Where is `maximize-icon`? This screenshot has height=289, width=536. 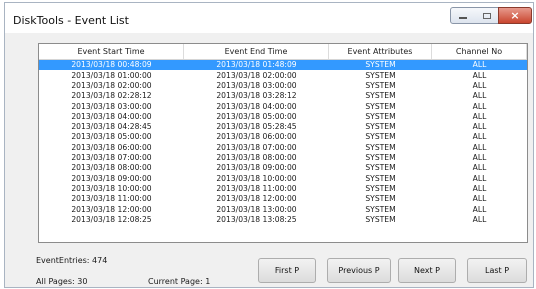
maximize-icon is located at coordinates (486, 15).